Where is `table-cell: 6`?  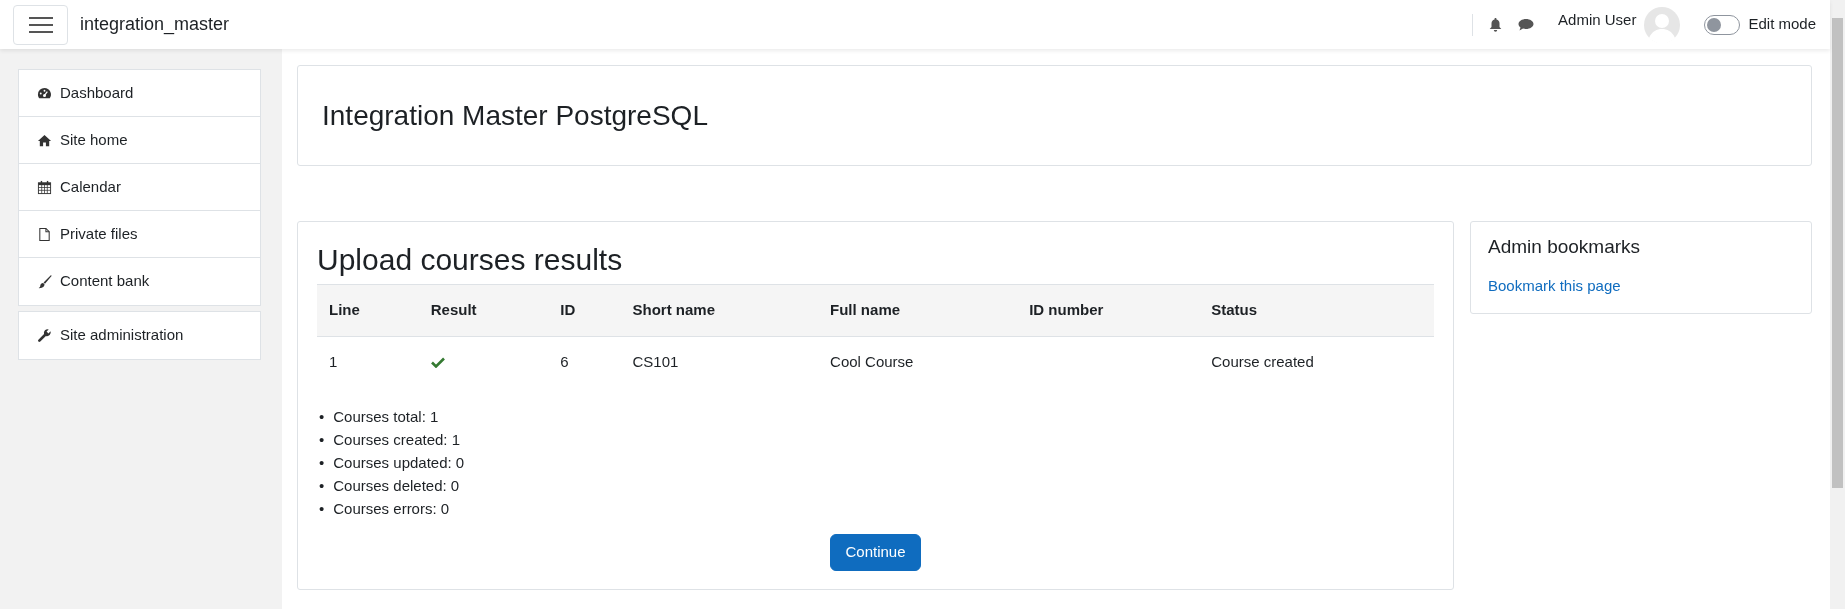 table-cell: 6 is located at coordinates (564, 361).